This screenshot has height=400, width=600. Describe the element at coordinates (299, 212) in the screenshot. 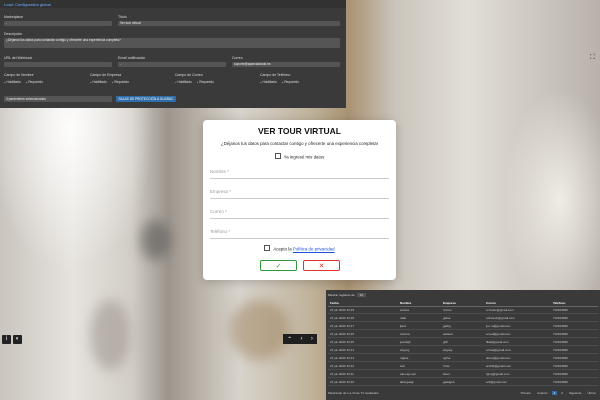

I see `email-input: Correo *` at that location.